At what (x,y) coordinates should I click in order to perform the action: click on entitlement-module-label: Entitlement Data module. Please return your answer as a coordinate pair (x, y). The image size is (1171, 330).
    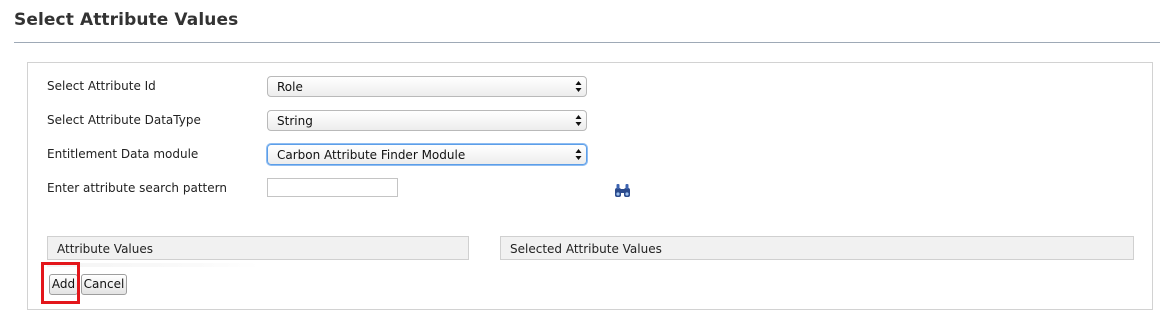
    Looking at the image, I should click on (123, 154).